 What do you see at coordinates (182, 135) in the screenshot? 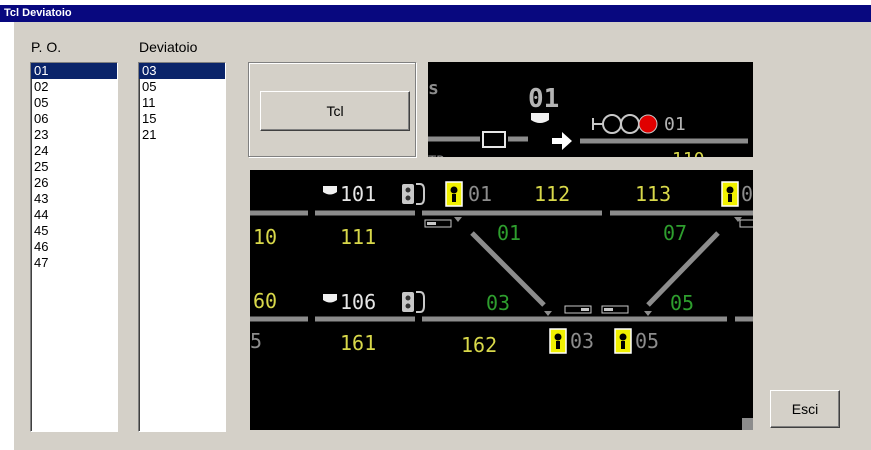
I see `deviatoio-list-item: 21` at bounding box center [182, 135].